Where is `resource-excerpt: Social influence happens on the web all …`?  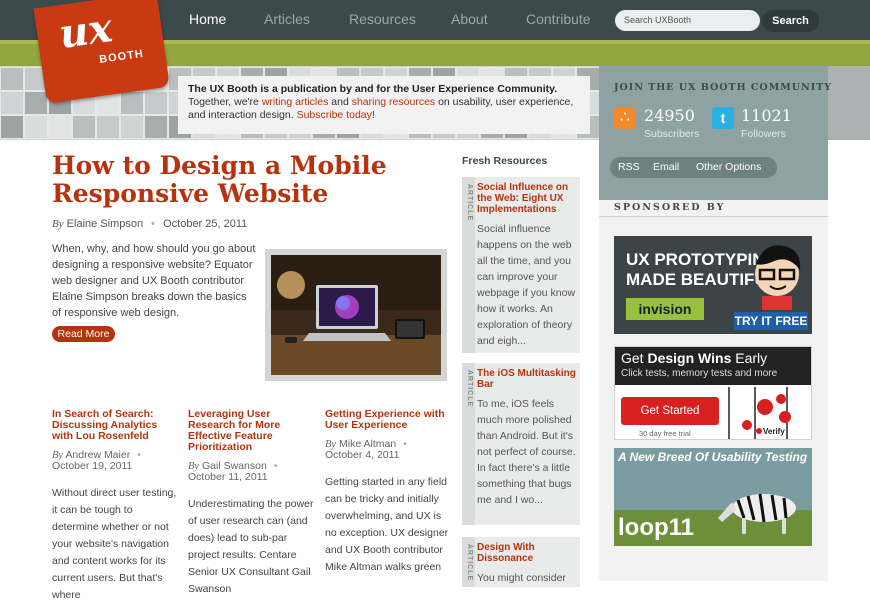
resource-excerpt: Social influence happens on the web all … is located at coordinates (526, 285).